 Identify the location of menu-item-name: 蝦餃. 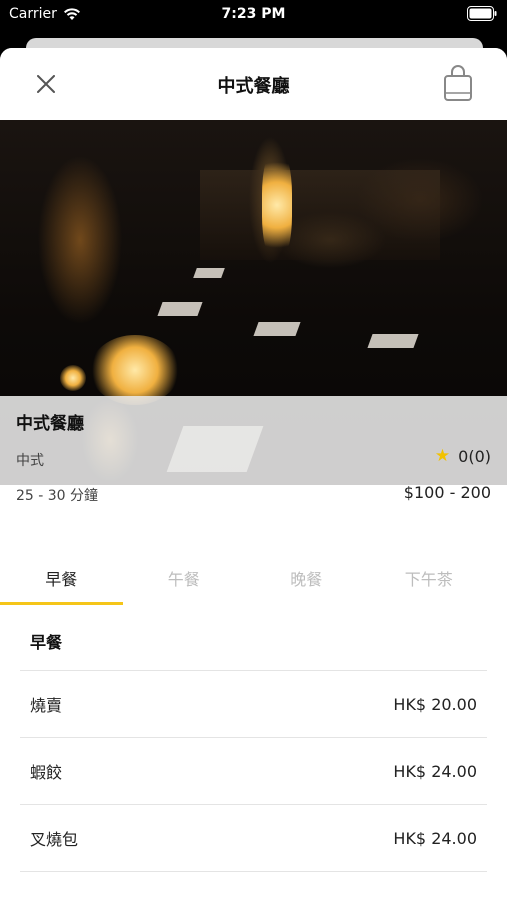
(46, 772).